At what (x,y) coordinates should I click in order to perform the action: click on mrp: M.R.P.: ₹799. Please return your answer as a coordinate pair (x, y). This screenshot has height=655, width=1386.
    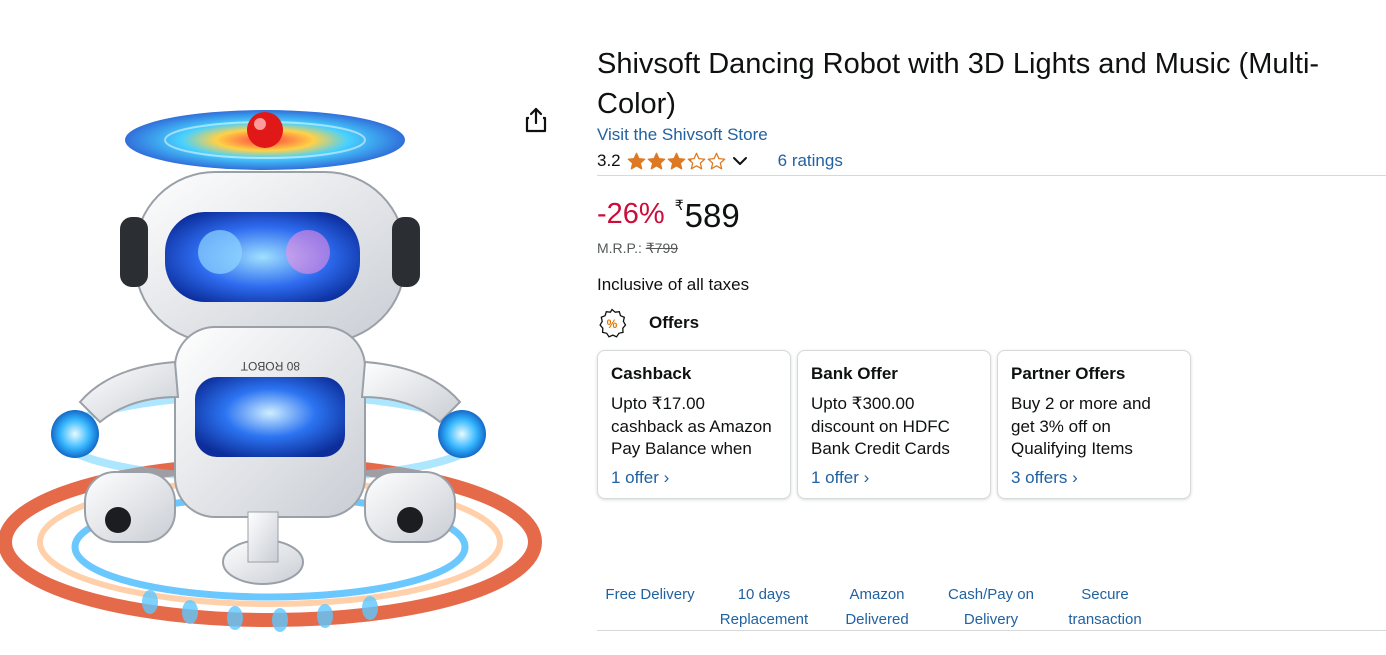
    Looking at the image, I should click on (637, 248).